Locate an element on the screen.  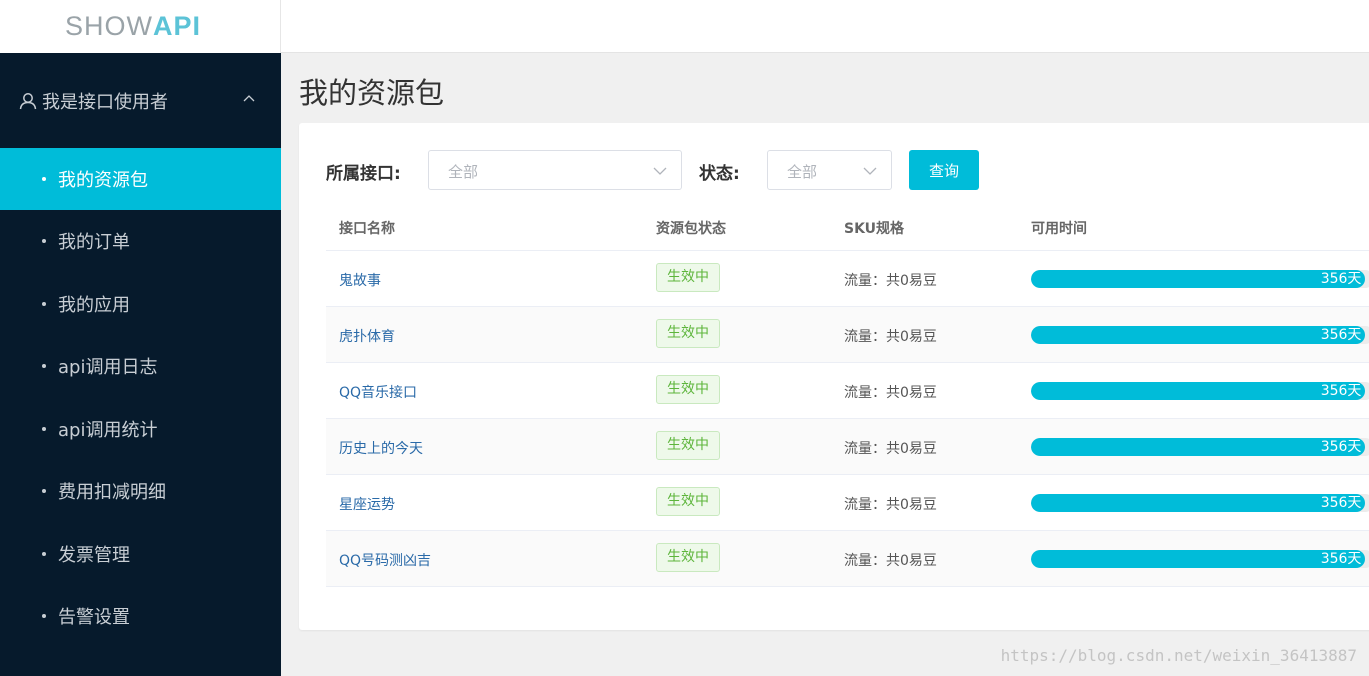
table-row: 历史上的今天 生效中 流量：共0易豆 356天 is located at coordinates (847, 447).